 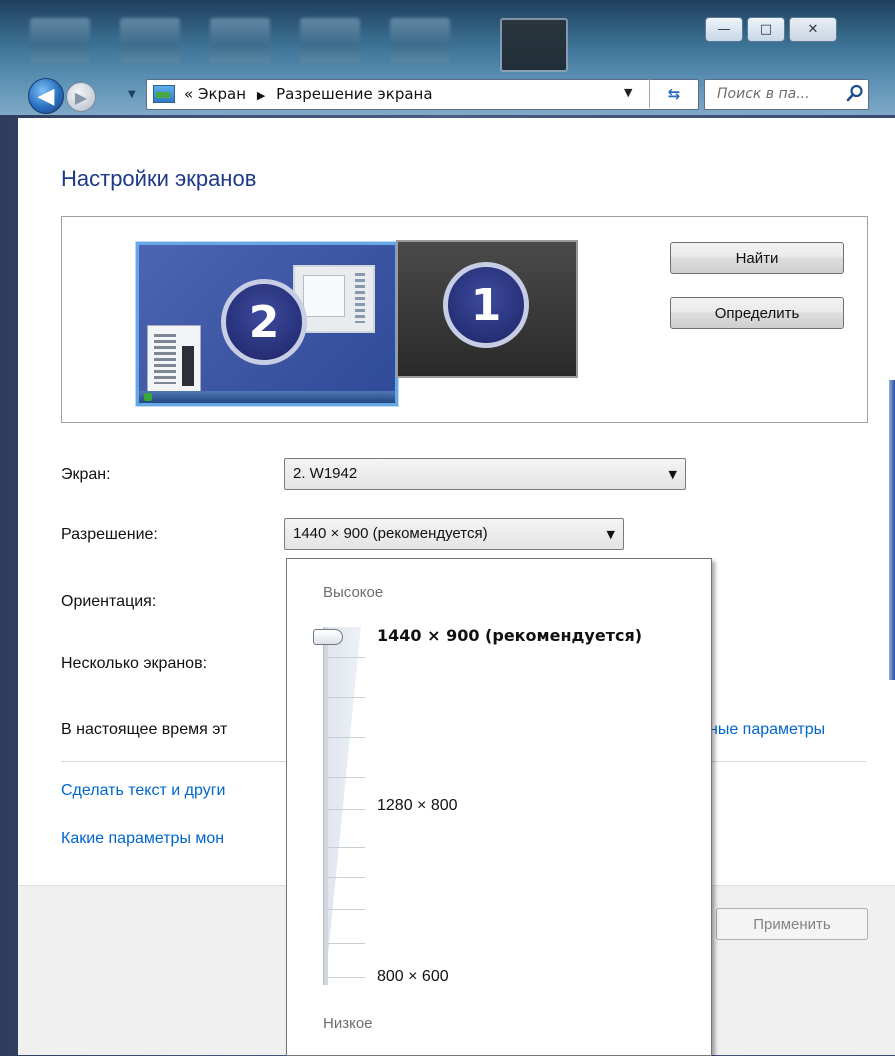 I want to click on resolution-select: 1440 × 900 (рекомендуется) ▼, so click(x=454, y=534).